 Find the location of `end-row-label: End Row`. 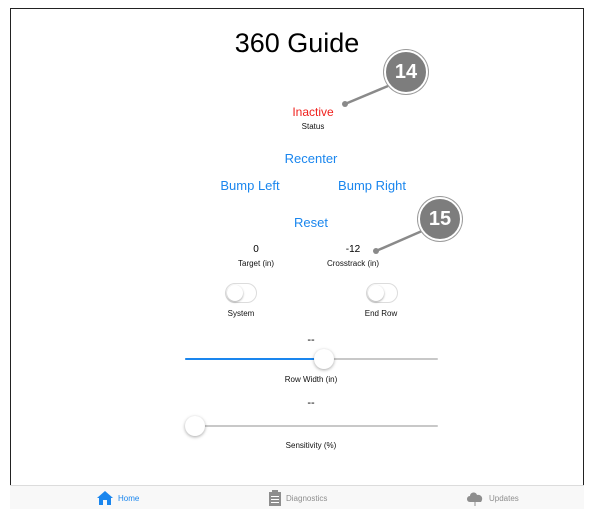

end-row-label: End Row is located at coordinates (381, 313).